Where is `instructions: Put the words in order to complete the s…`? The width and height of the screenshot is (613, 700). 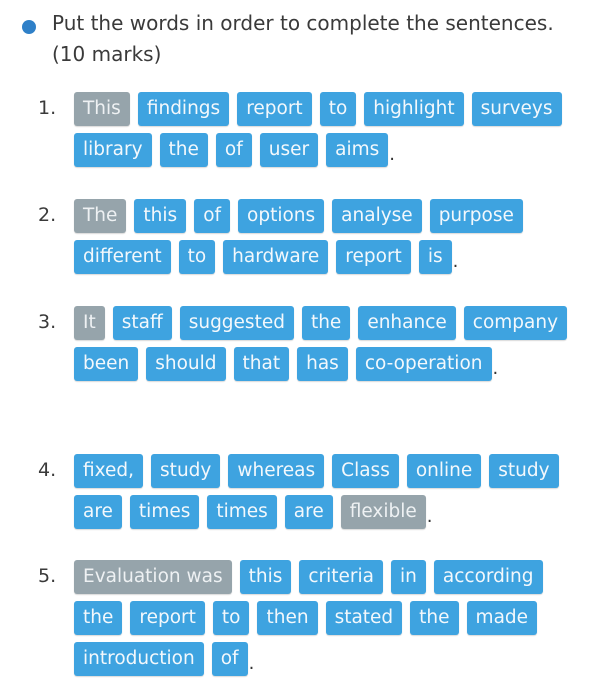
instructions: Put the words in order to complete the s… is located at coordinates (312, 39).